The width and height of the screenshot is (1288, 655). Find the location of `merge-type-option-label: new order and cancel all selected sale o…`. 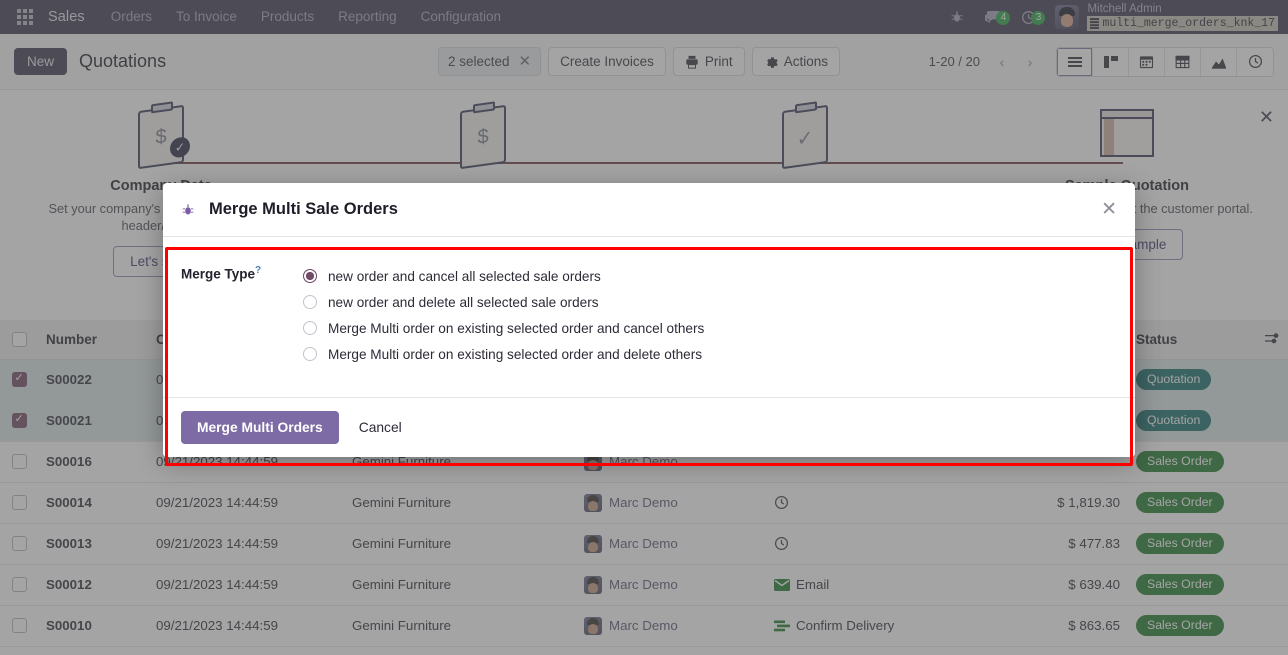

merge-type-option-label: new order and cancel all selected sale o… is located at coordinates (464, 276).